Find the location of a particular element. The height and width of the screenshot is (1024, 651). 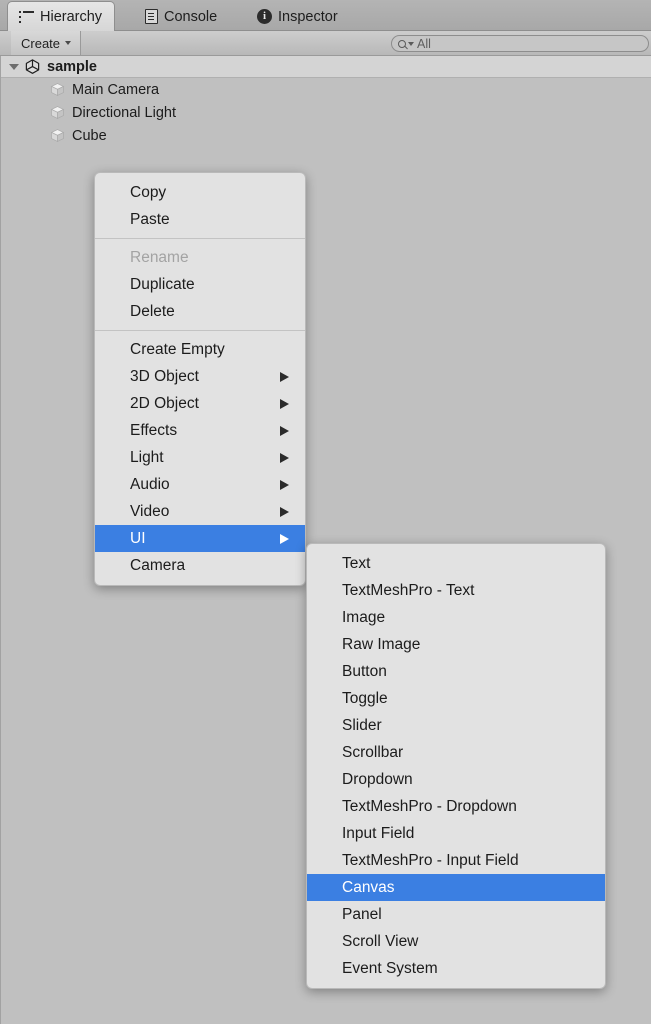

tab-hierarchy: Hierarchy is located at coordinates (61, 16).